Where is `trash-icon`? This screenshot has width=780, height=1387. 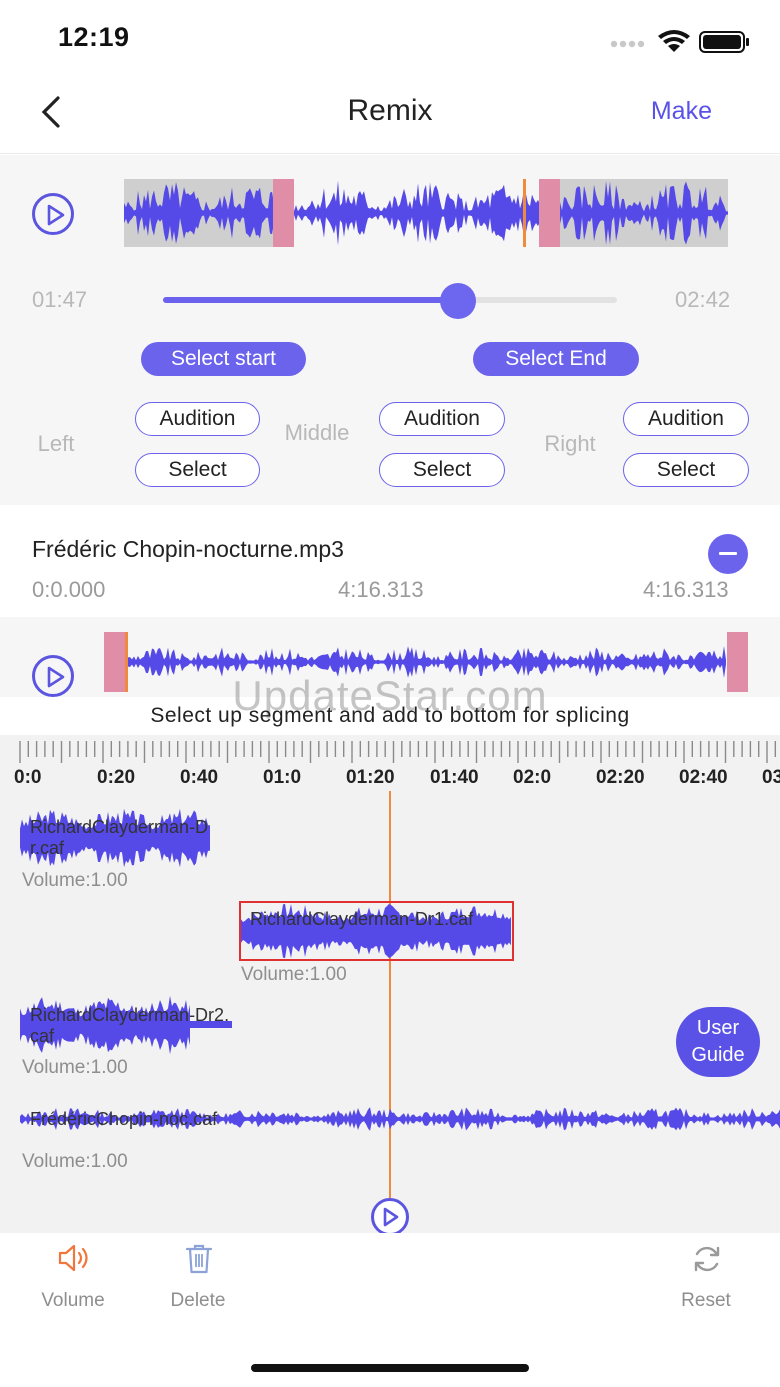
trash-icon is located at coordinates (199, 1259).